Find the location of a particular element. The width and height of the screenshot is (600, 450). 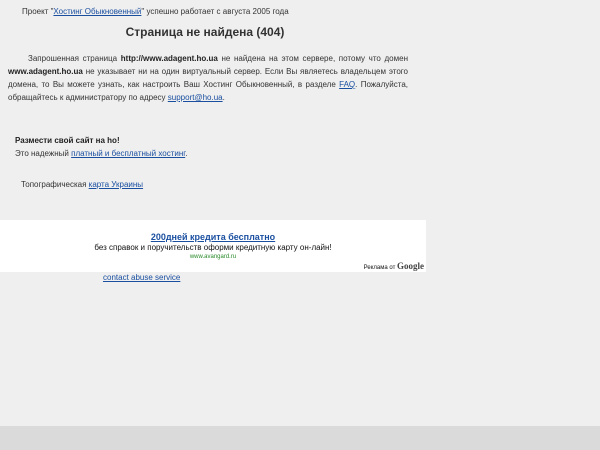

ads-by-google: Реклама от Google is located at coordinates (394, 266).